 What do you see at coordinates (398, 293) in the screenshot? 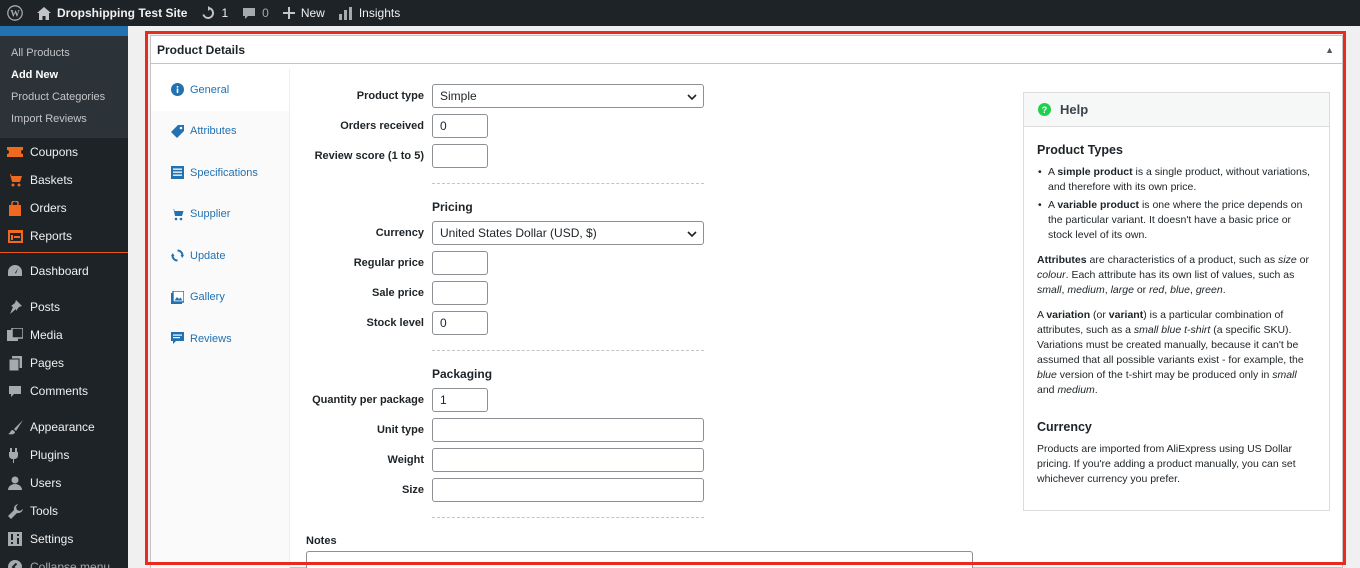
I see `sale-price-label: Sale price` at bounding box center [398, 293].